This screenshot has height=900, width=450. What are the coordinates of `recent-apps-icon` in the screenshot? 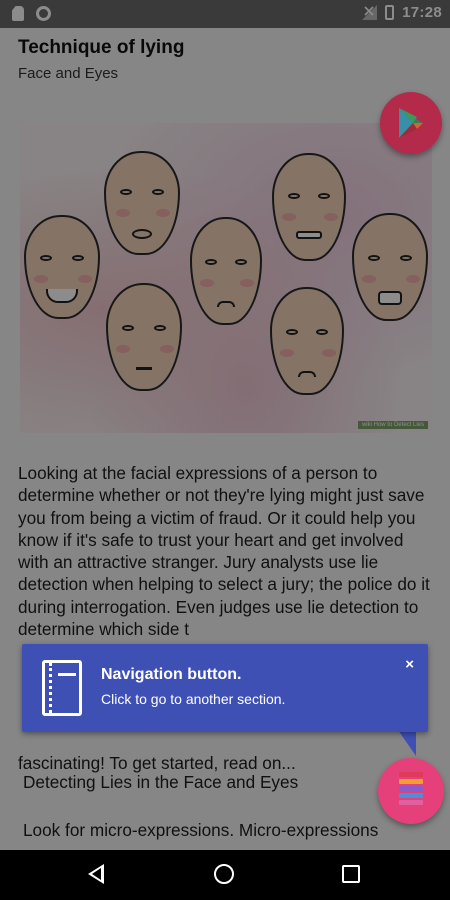 It's located at (351, 874).